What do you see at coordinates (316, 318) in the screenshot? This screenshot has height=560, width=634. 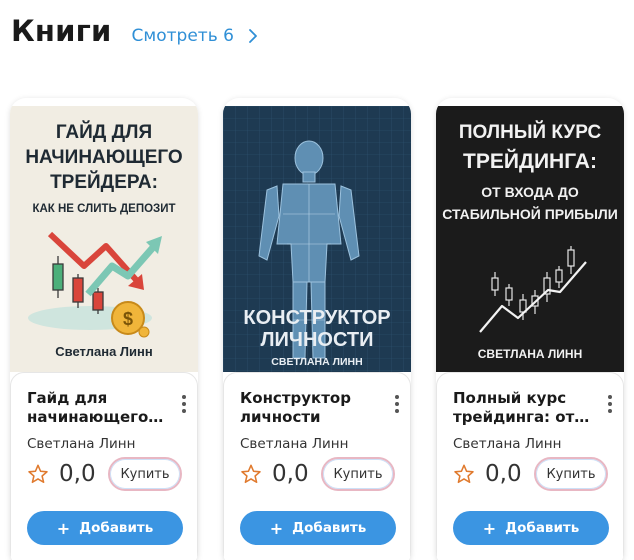 I see `cover-title-line: КОНСТРУКТОР` at bounding box center [316, 318].